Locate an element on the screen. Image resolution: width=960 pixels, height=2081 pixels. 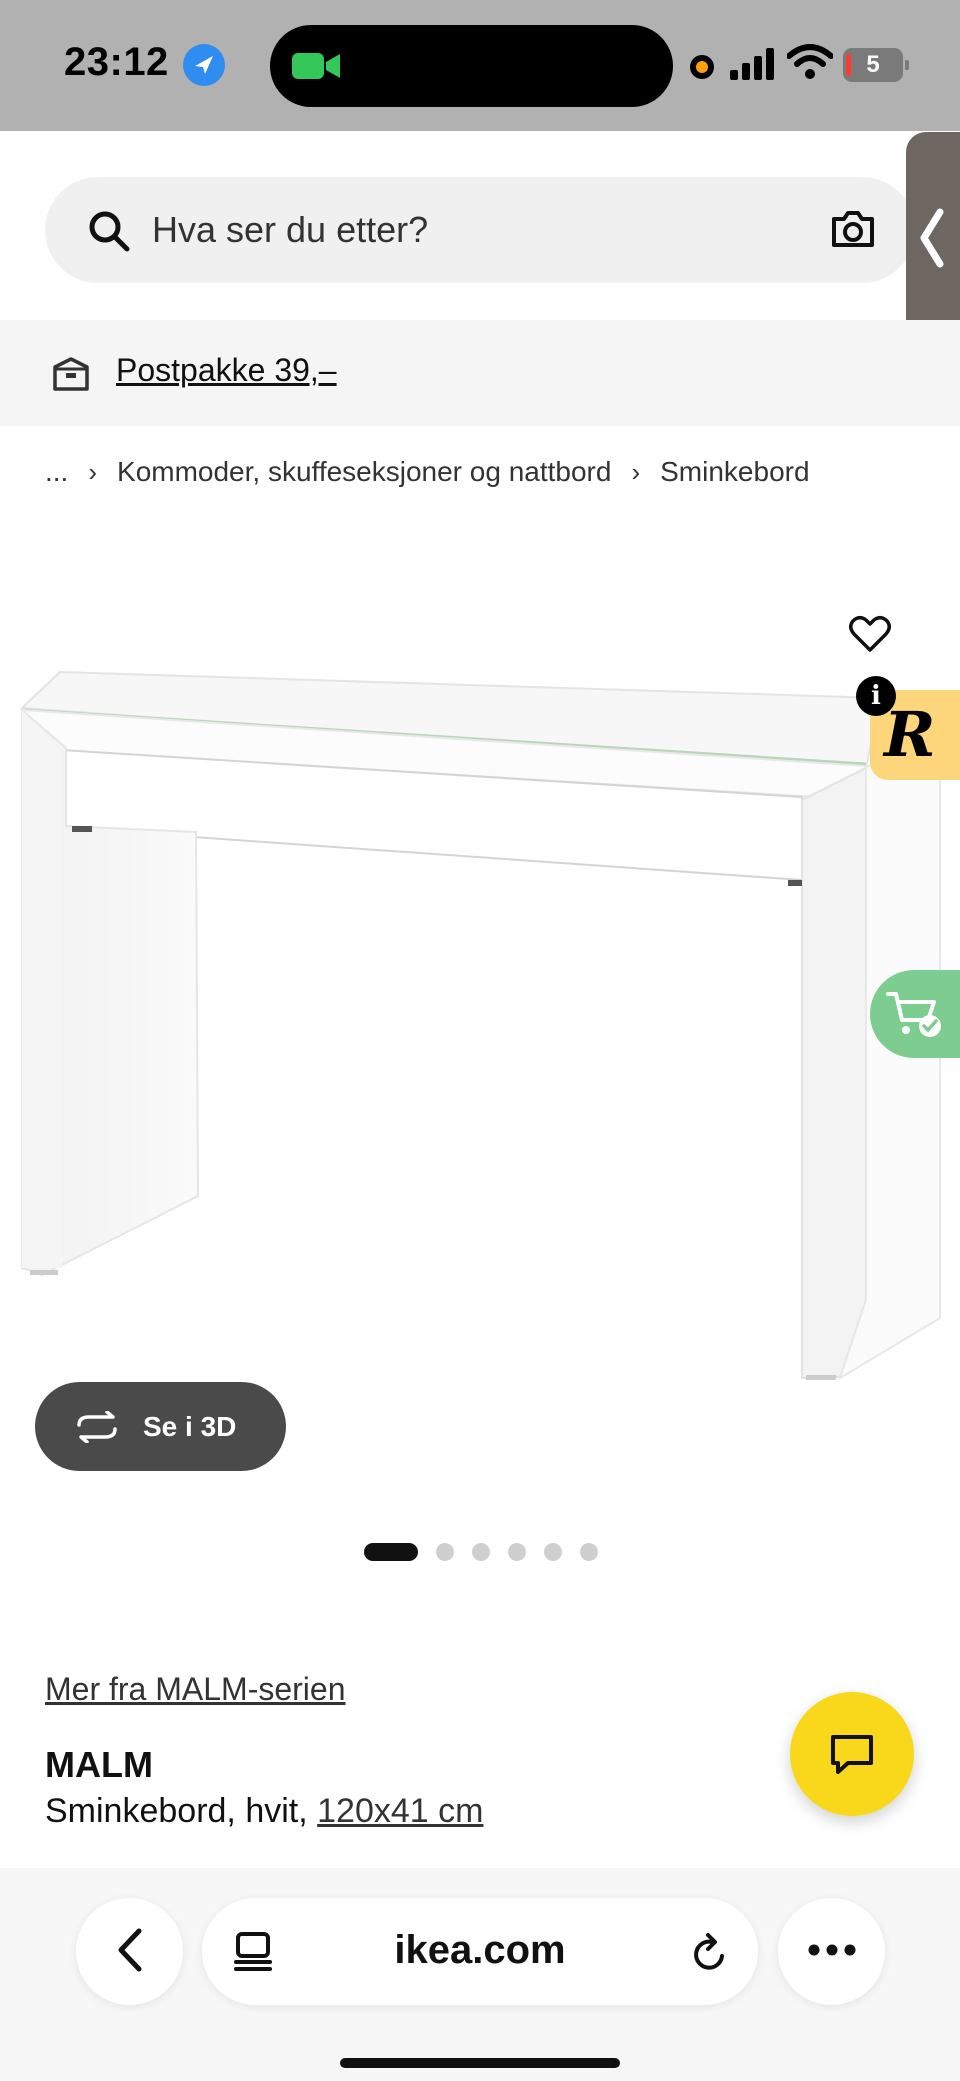
cart-badge is located at coordinates (915, 1014).